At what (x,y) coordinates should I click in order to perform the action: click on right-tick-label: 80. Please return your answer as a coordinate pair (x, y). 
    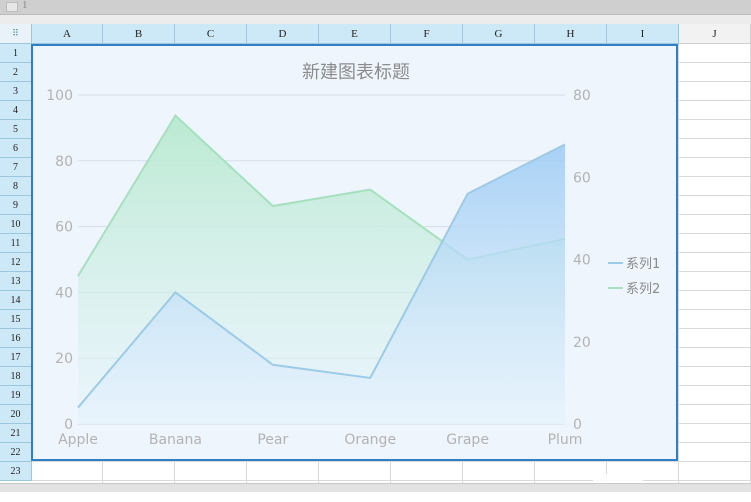
    Looking at the image, I should click on (582, 96).